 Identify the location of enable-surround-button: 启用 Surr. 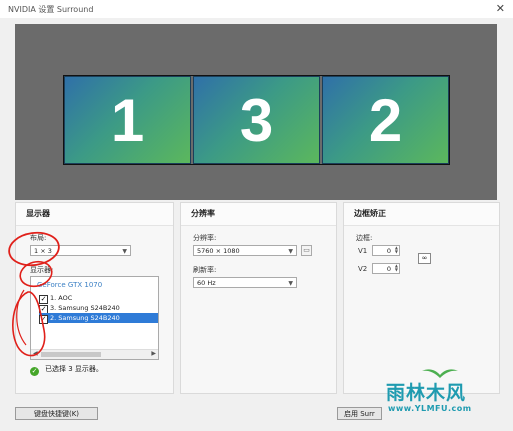
(359, 413).